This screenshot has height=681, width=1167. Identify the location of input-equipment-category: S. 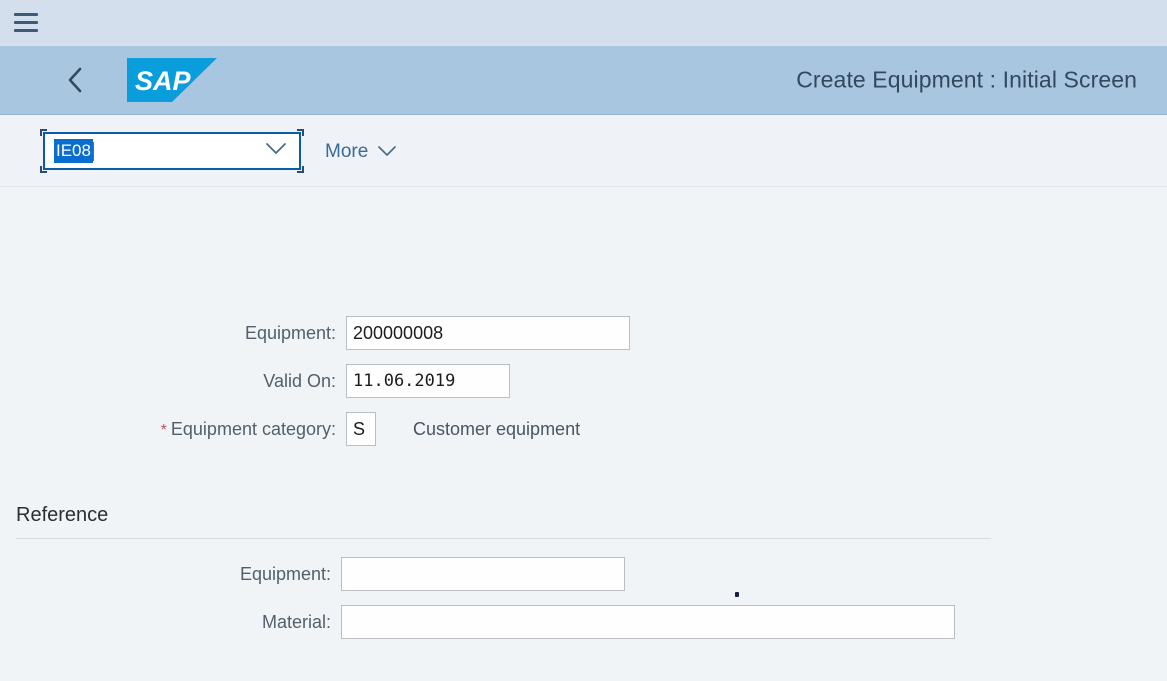
(361, 429).